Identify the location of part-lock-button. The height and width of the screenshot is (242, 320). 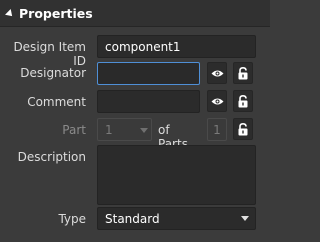
(243, 129).